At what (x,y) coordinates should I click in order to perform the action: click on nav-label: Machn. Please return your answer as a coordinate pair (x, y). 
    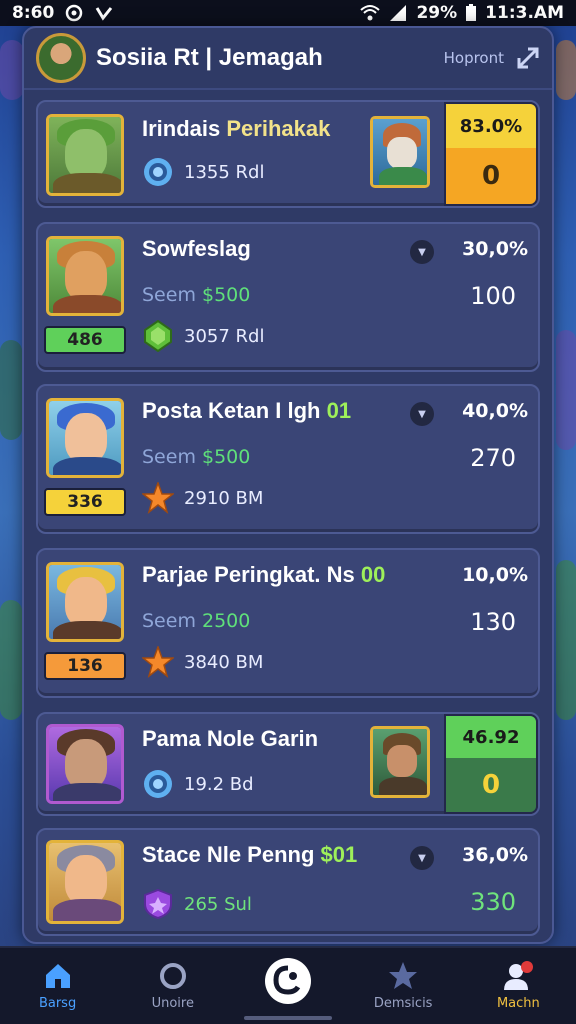
    Looking at the image, I should click on (518, 1003).